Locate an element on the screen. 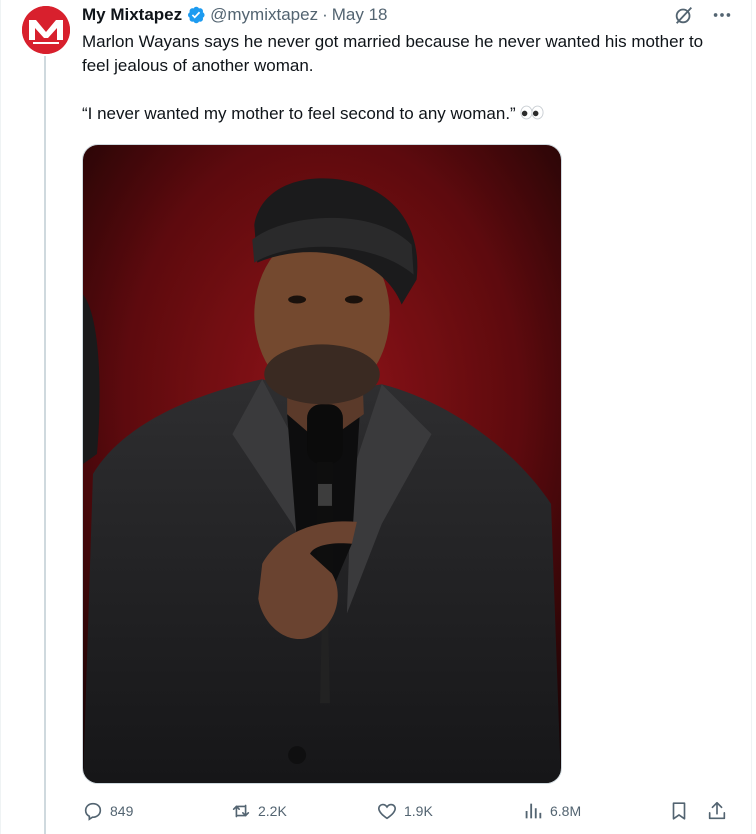 The width and height of the screenshot is (756, 834). retweet-button: 2.2K is located at coordinates (258, 811).